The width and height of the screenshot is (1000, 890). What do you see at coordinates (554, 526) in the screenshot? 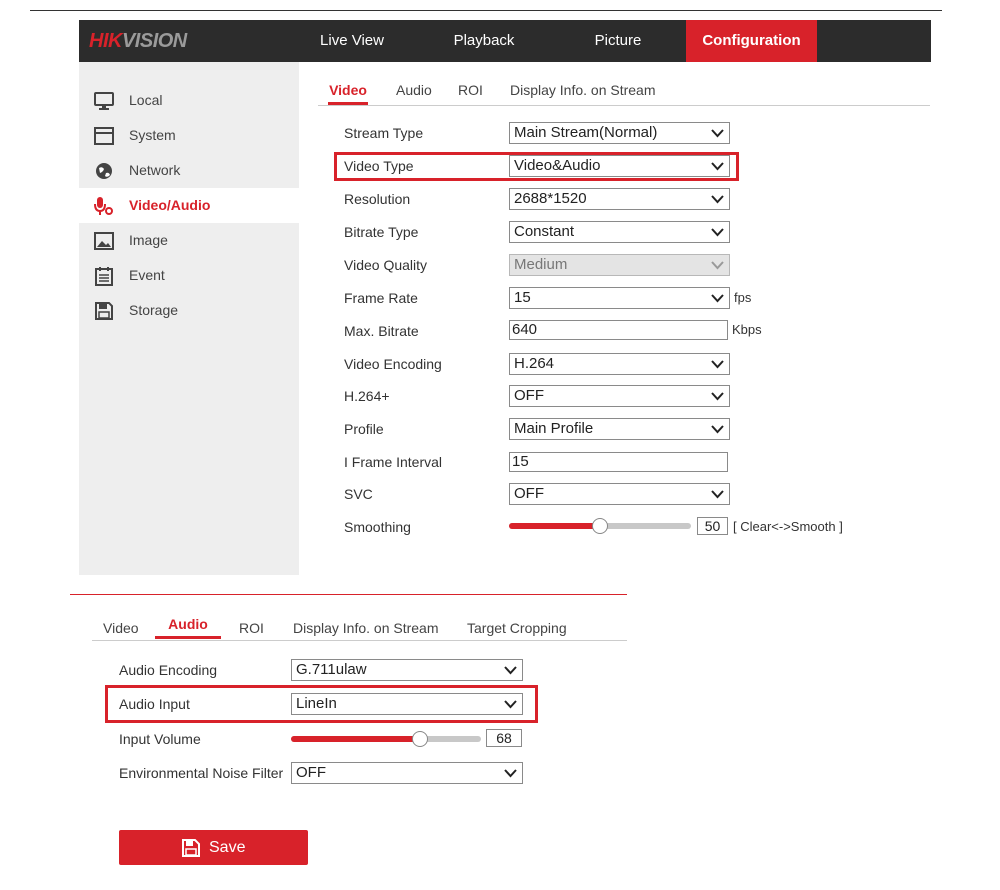
I see `smoothing-slider-fill` at bounding box center [554, 526].